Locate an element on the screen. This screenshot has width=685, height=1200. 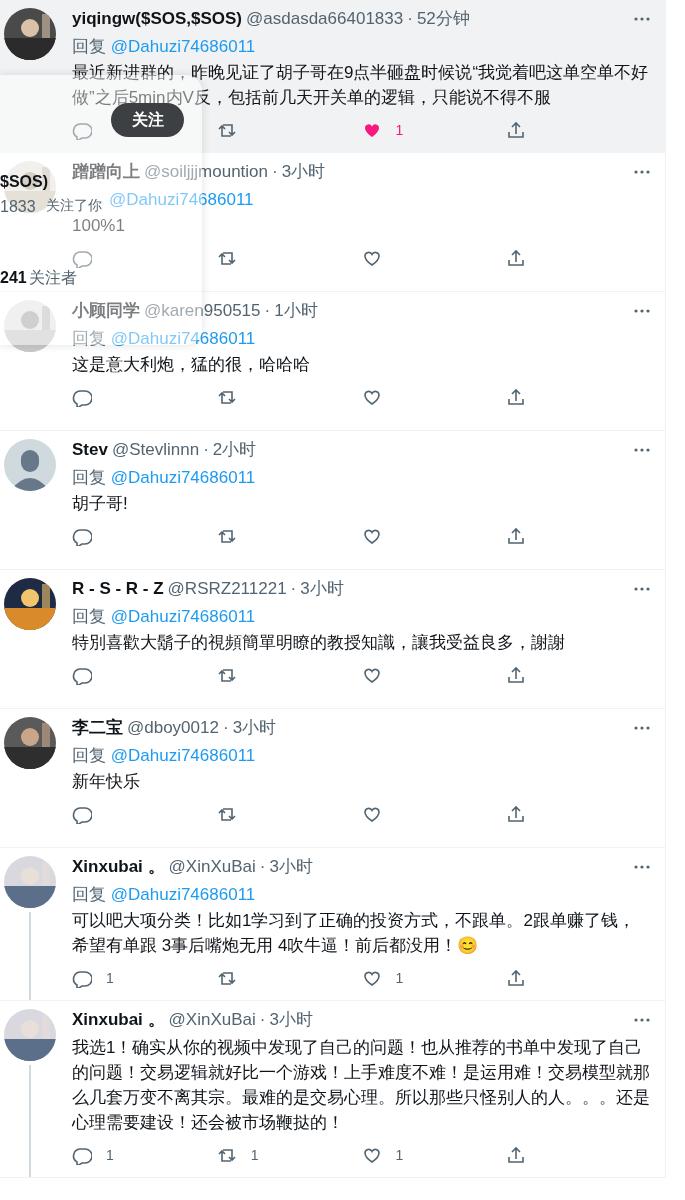
user-name: Stev is located at coordinates (90, 450).